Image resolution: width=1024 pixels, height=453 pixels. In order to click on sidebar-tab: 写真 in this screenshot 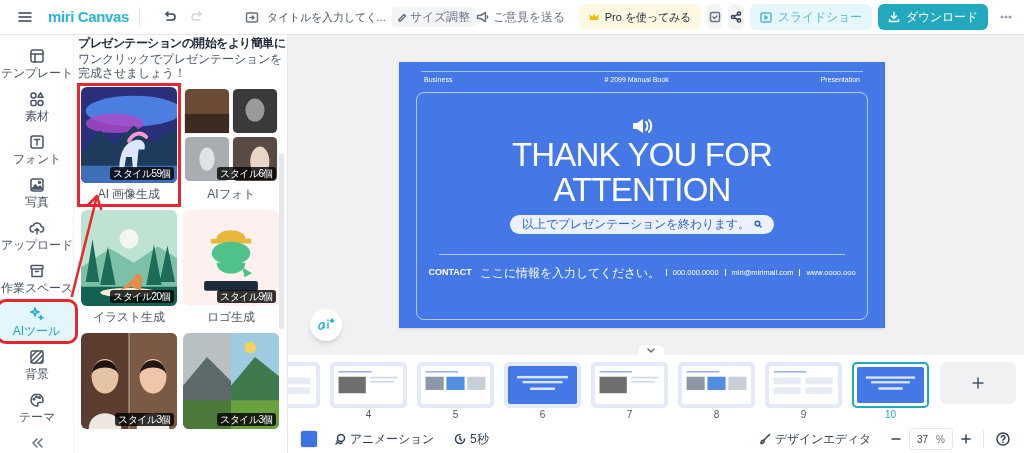, I will do `click(37, 192)`.